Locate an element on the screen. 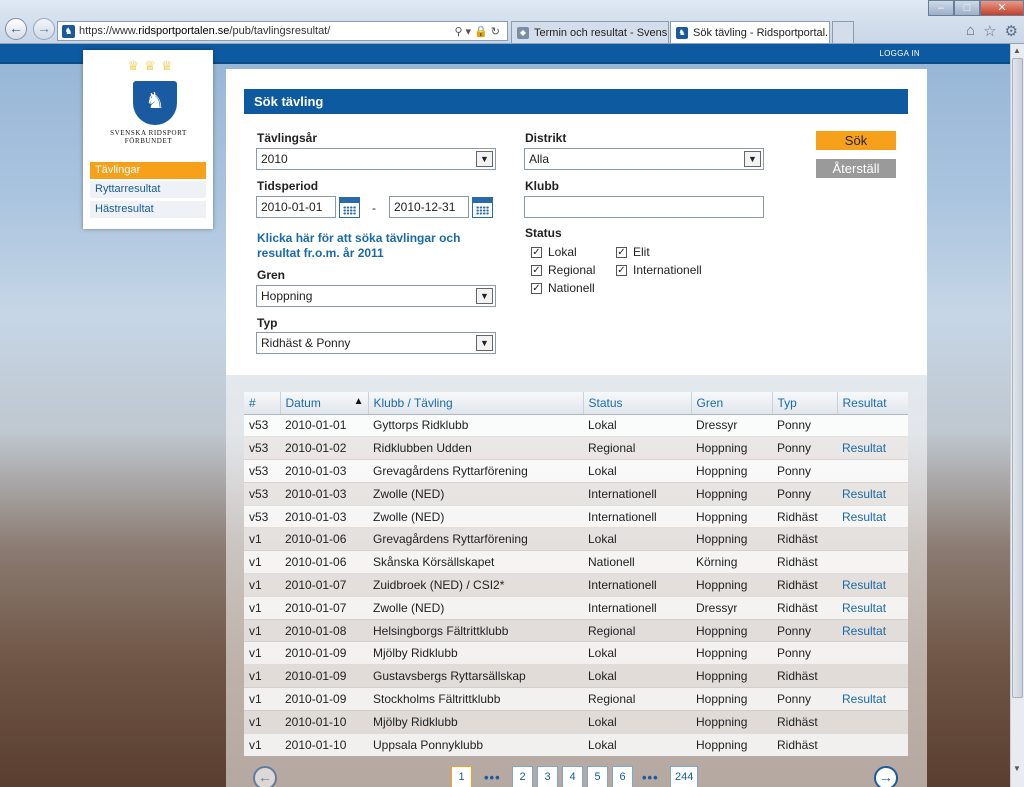  search-button: Sök is located at coordinates (856, 140).